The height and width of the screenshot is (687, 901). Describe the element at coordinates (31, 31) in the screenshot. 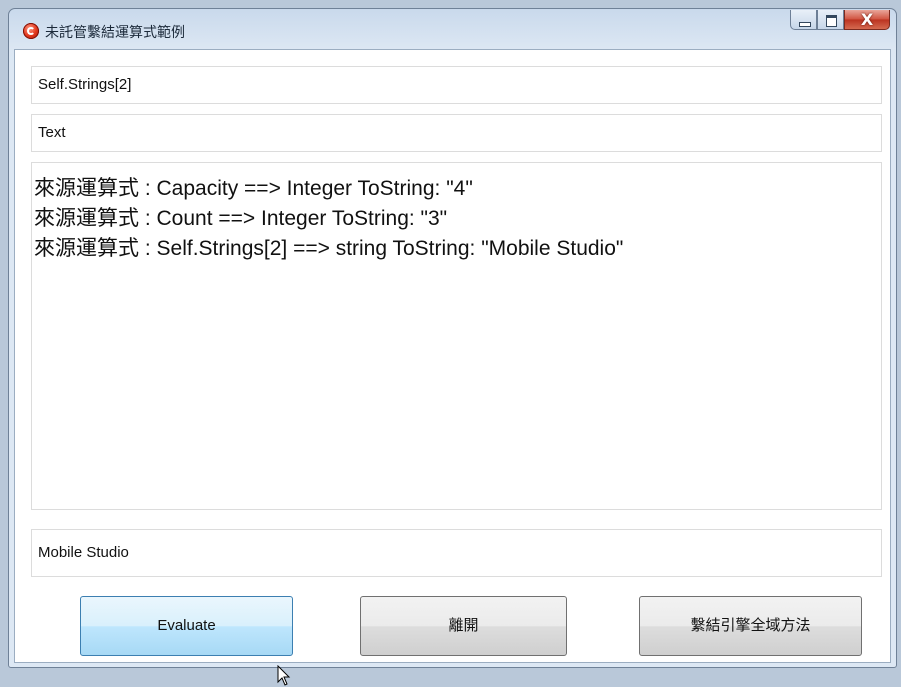

I see `app-icon` at that location.